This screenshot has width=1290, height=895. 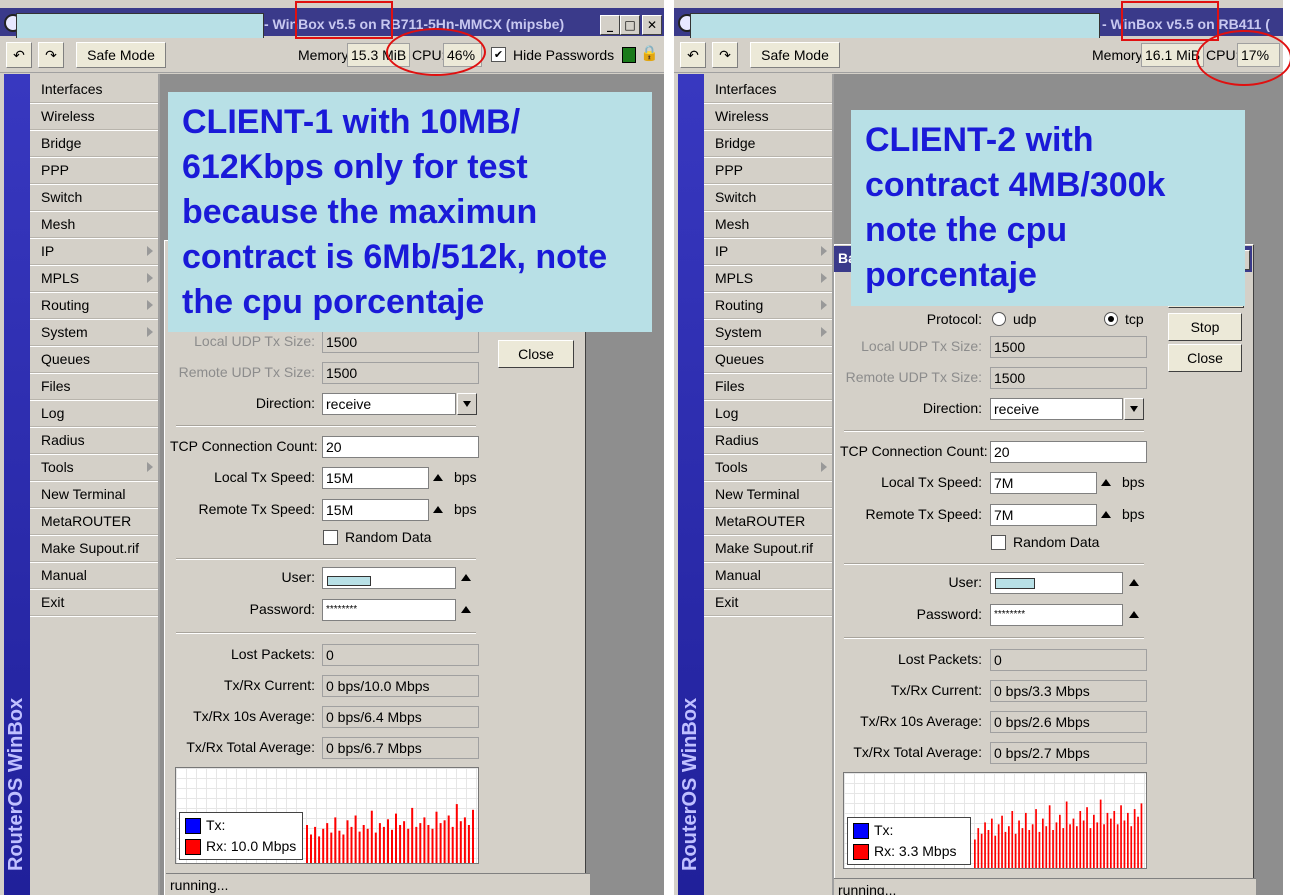 I want to click on redacted-username, so click(x=349, y=581).